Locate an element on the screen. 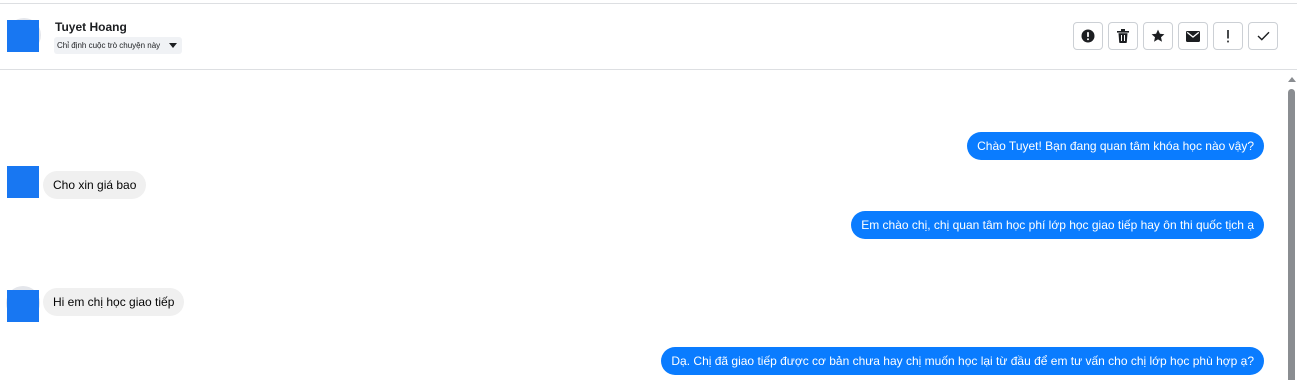  caret-down-icon is located at coordinates (173, 45).